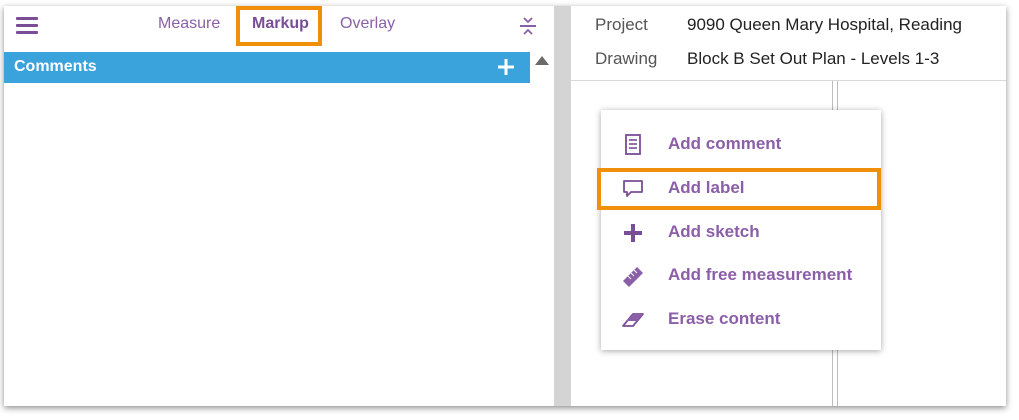  What do you see at coordinates (189, 24) in the screenshot?
I see `tab-measure: Measure` at bounding box center [189, 24].